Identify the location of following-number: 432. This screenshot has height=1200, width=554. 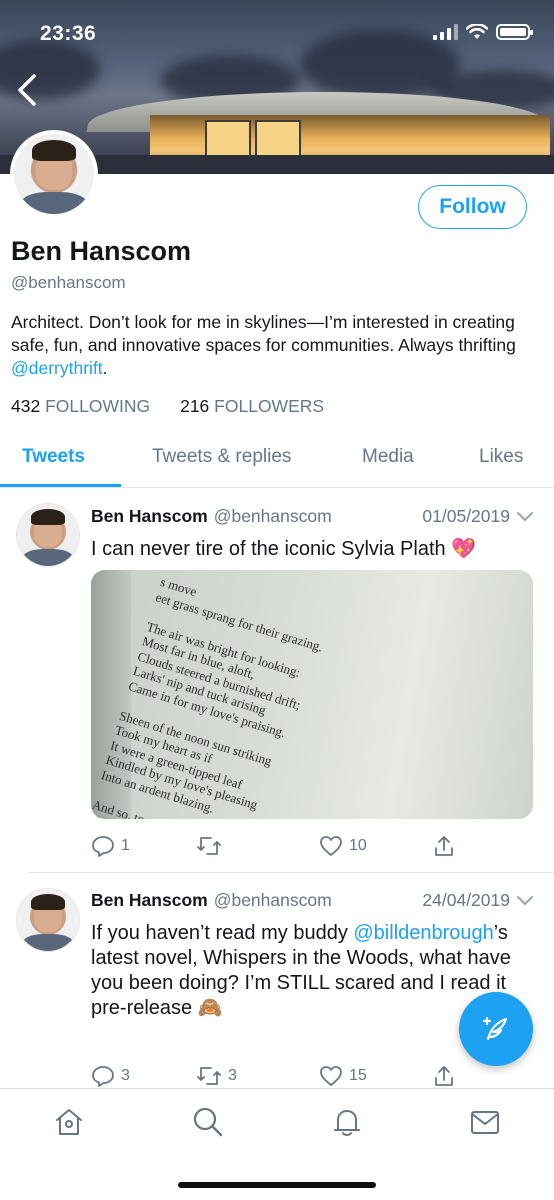
(26, 406).